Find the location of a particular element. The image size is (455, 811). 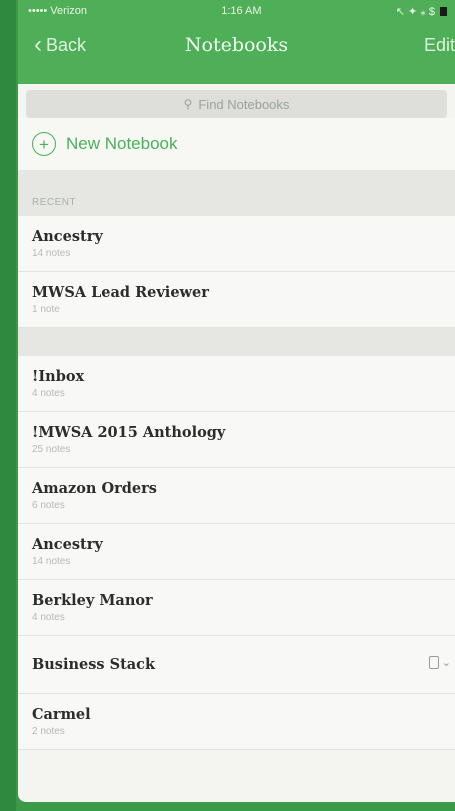

notebook-name: Amazon Orders is located at coordinates (94, 488).